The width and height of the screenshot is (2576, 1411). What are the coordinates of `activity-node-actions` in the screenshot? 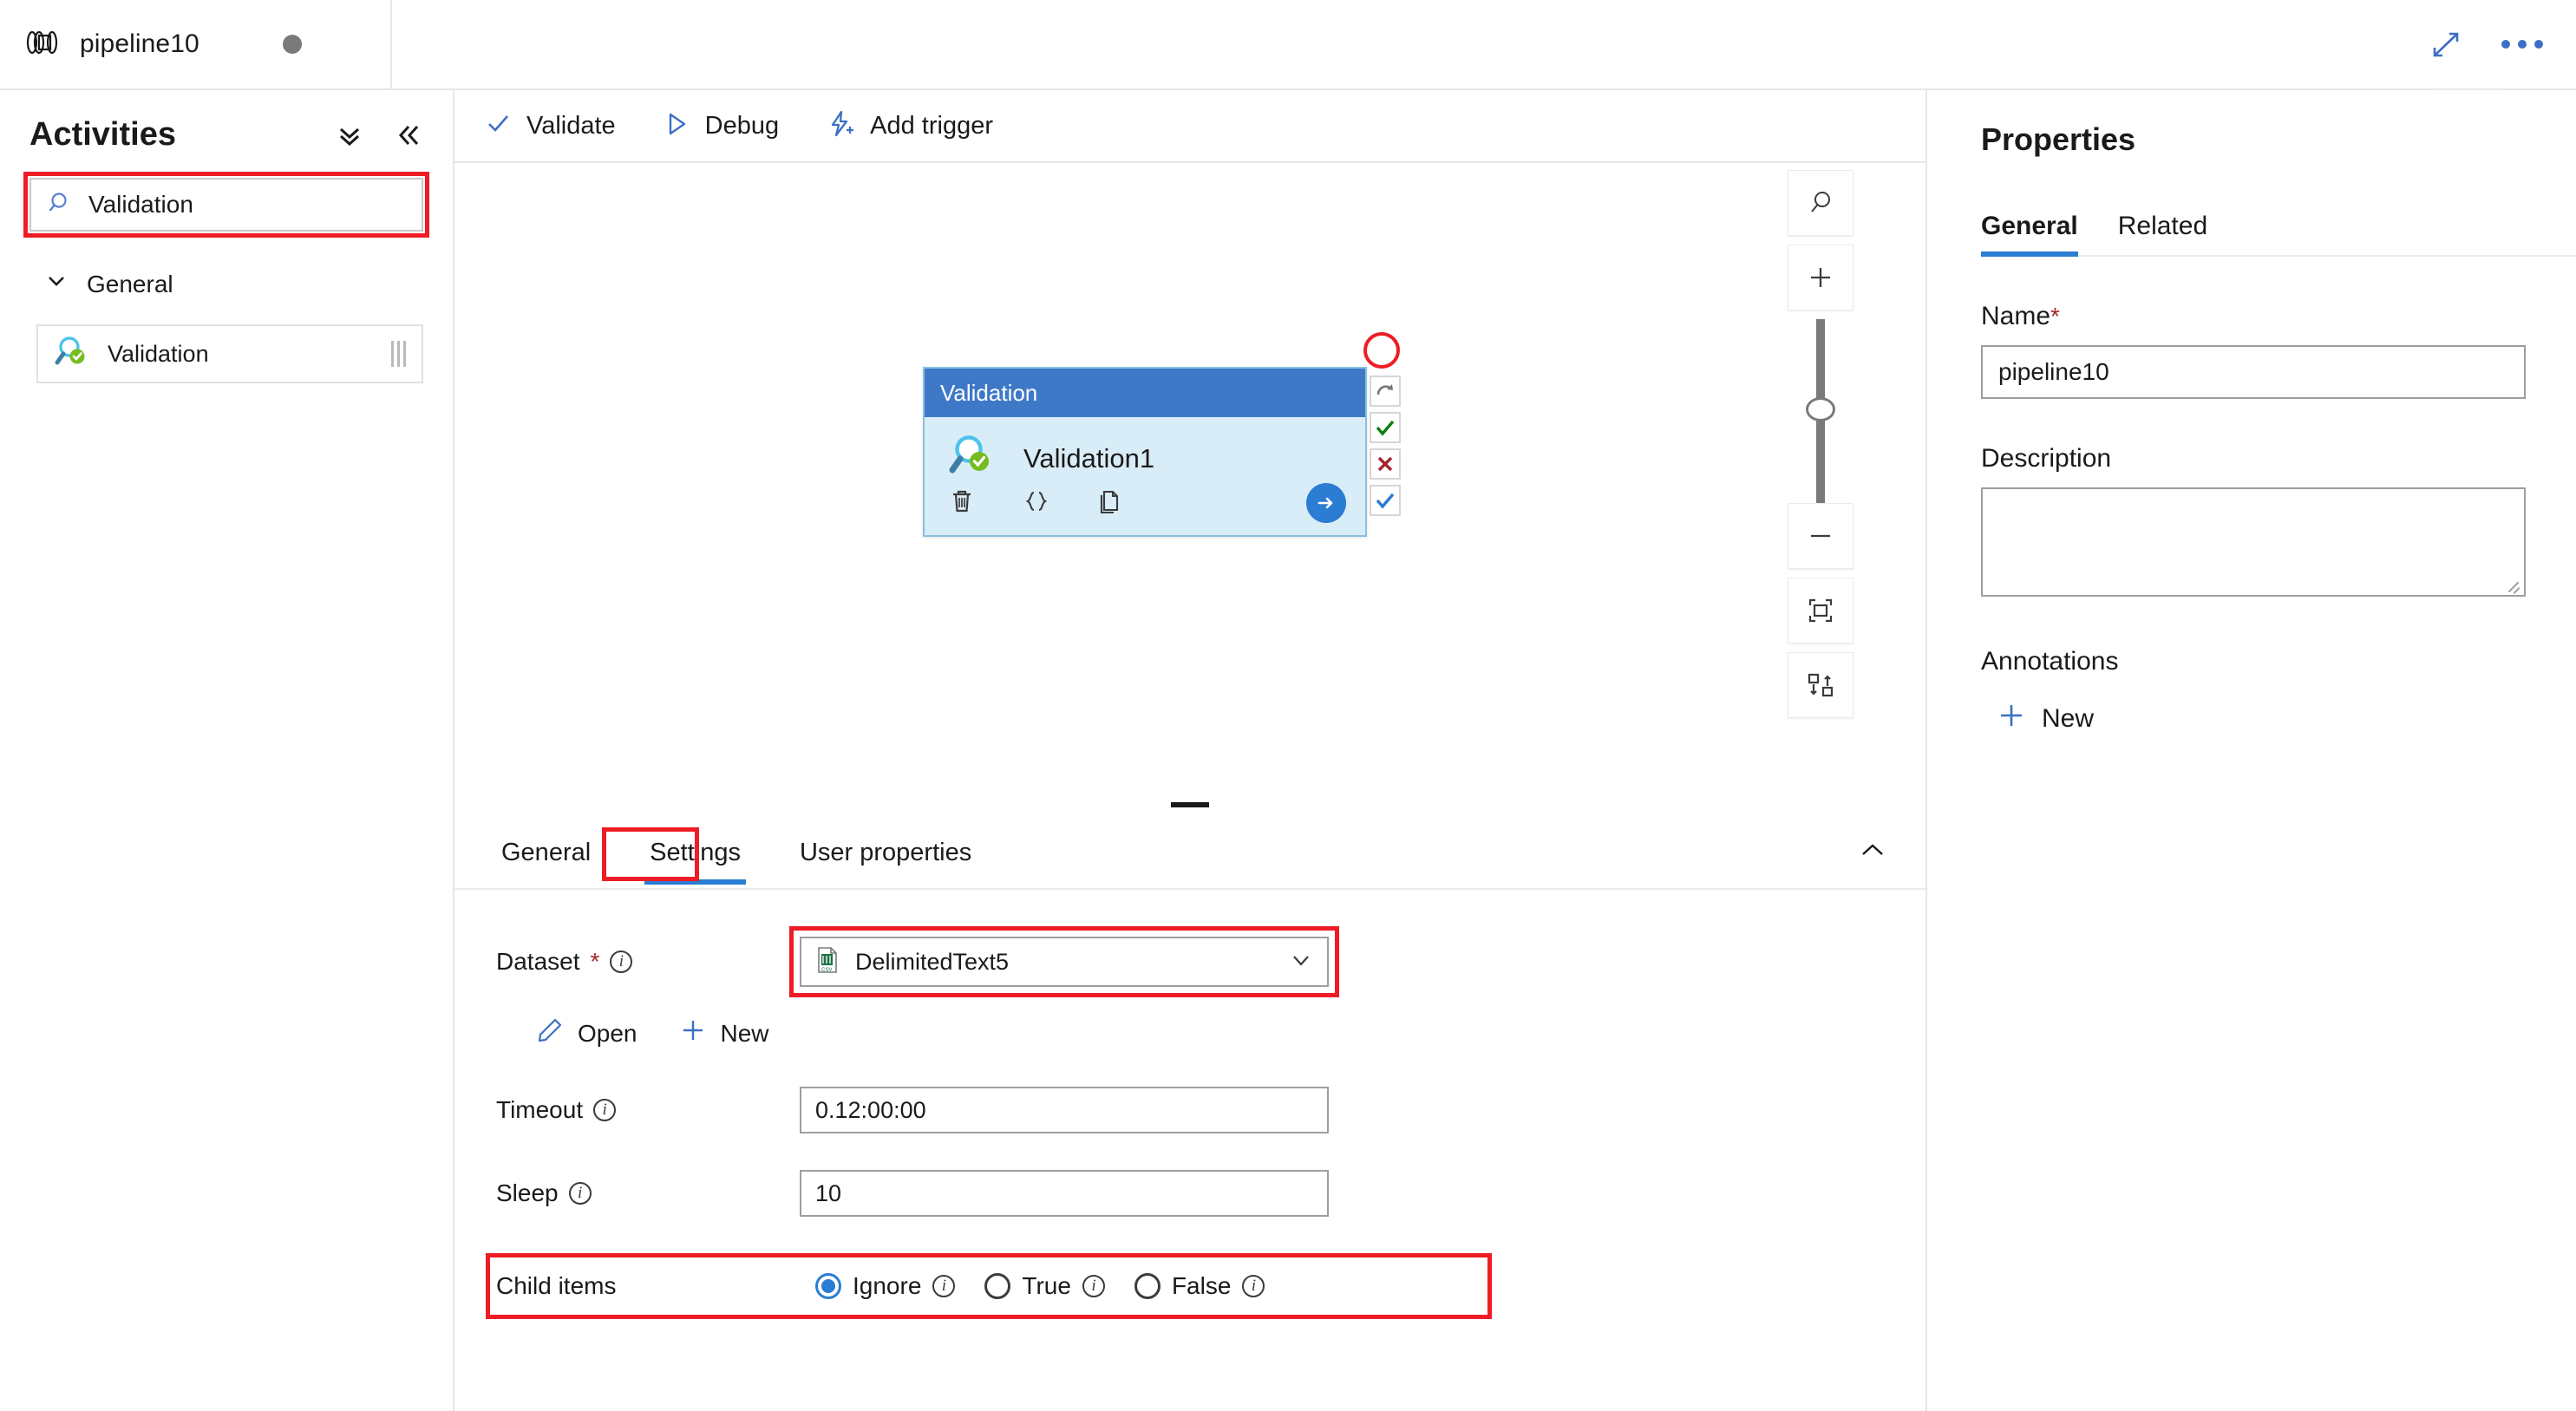 It's located at (1146, 503).